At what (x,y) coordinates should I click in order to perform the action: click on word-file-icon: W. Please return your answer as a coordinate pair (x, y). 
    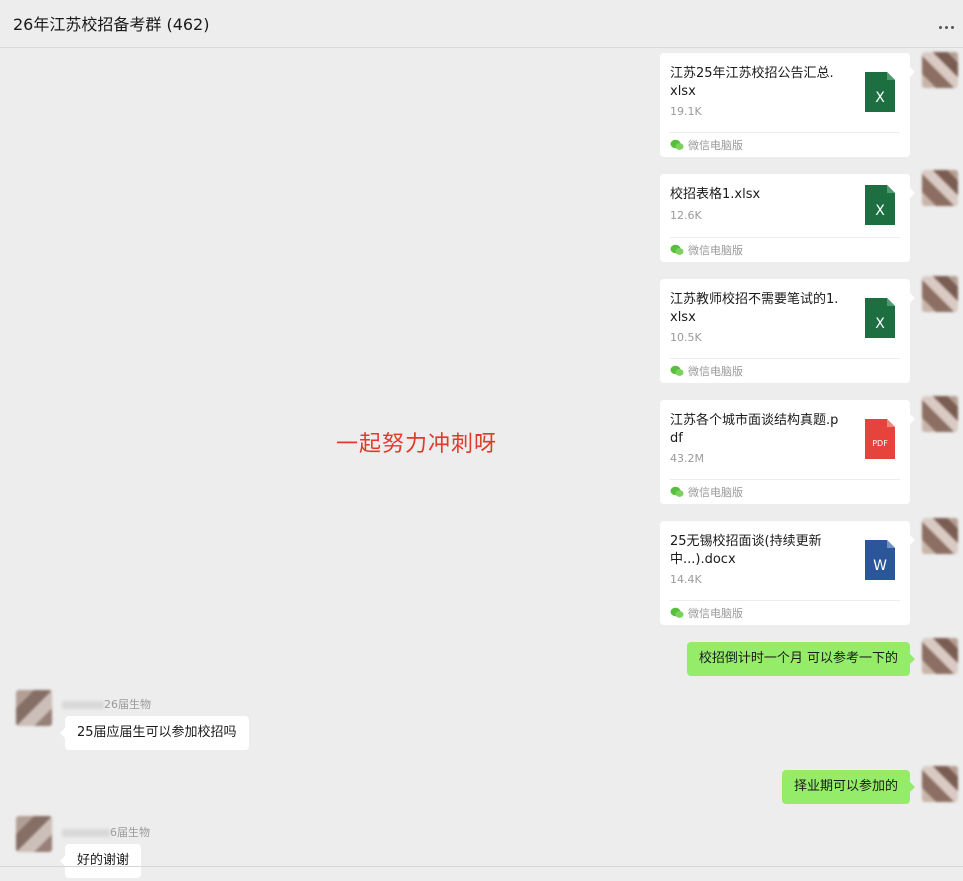
    Looking at the image, I should click on (880, 560).